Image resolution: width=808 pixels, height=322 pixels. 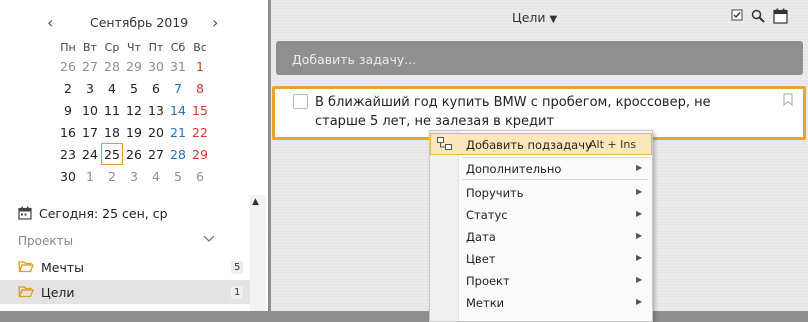 I want to click on calendar-day: 10, so click(x=90, y=110).